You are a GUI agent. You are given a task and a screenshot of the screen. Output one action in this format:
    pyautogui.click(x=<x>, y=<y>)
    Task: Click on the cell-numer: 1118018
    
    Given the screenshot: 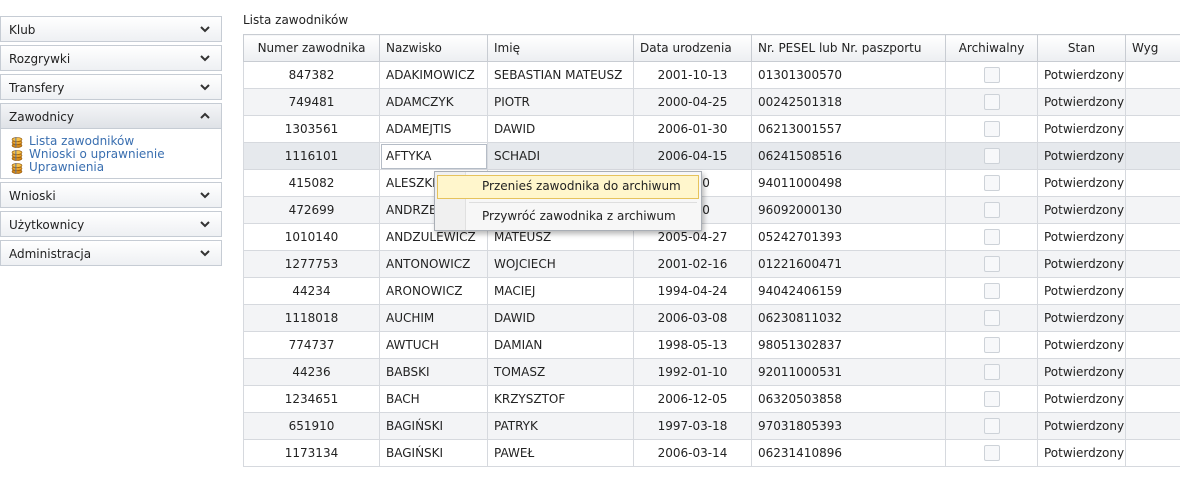 What is the action you would take?
    pyautogui.click(x=311, y=318)
    